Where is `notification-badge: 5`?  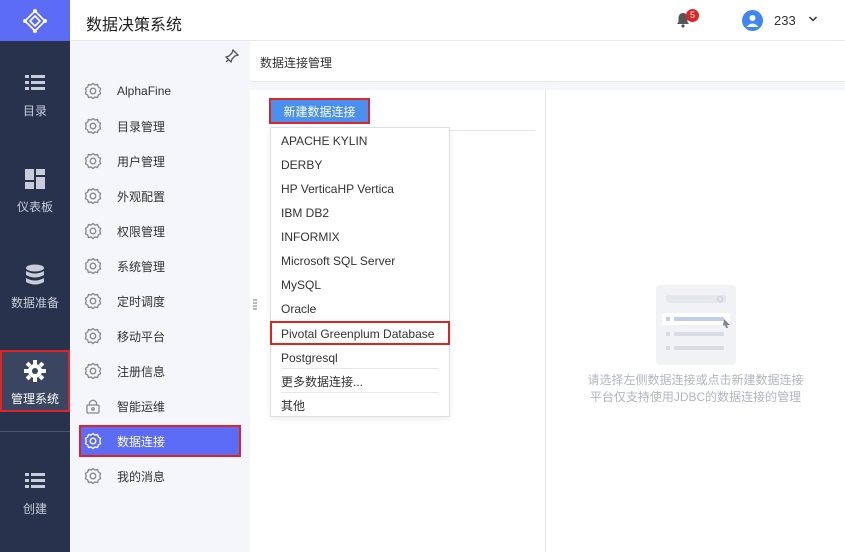 notification-badge: 5 is located at coordinates (692, 15).